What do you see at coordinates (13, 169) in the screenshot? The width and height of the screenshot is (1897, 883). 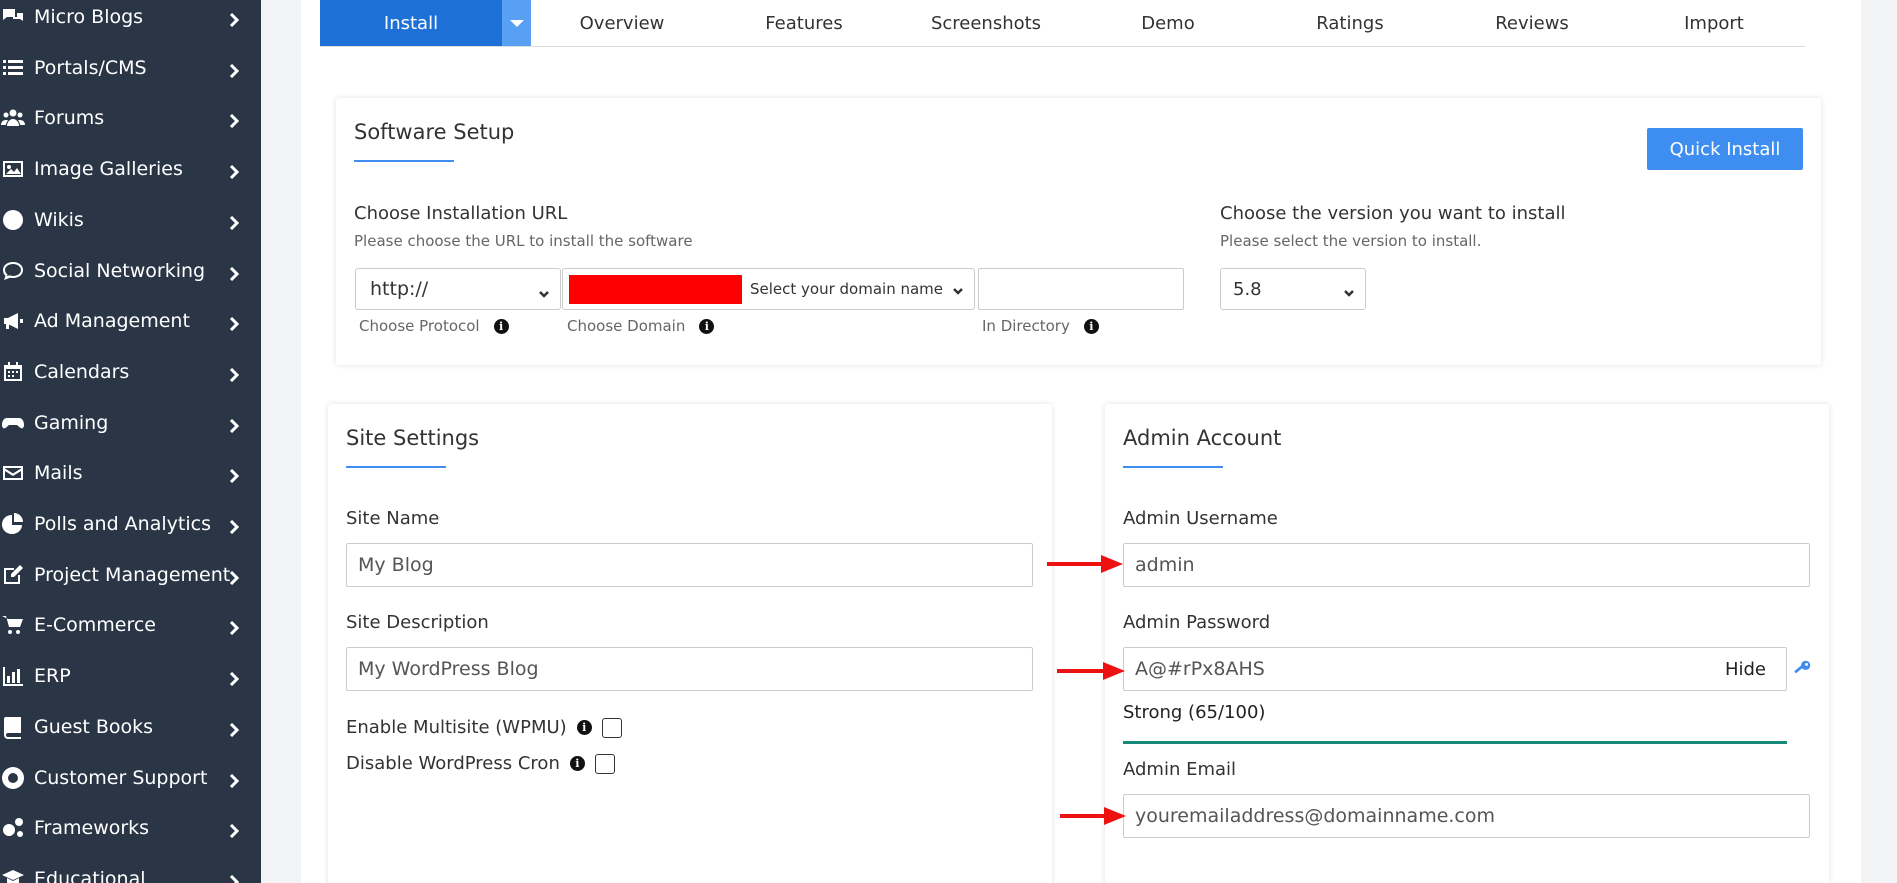 I see `image-icon` at bounding box center [13, 169].